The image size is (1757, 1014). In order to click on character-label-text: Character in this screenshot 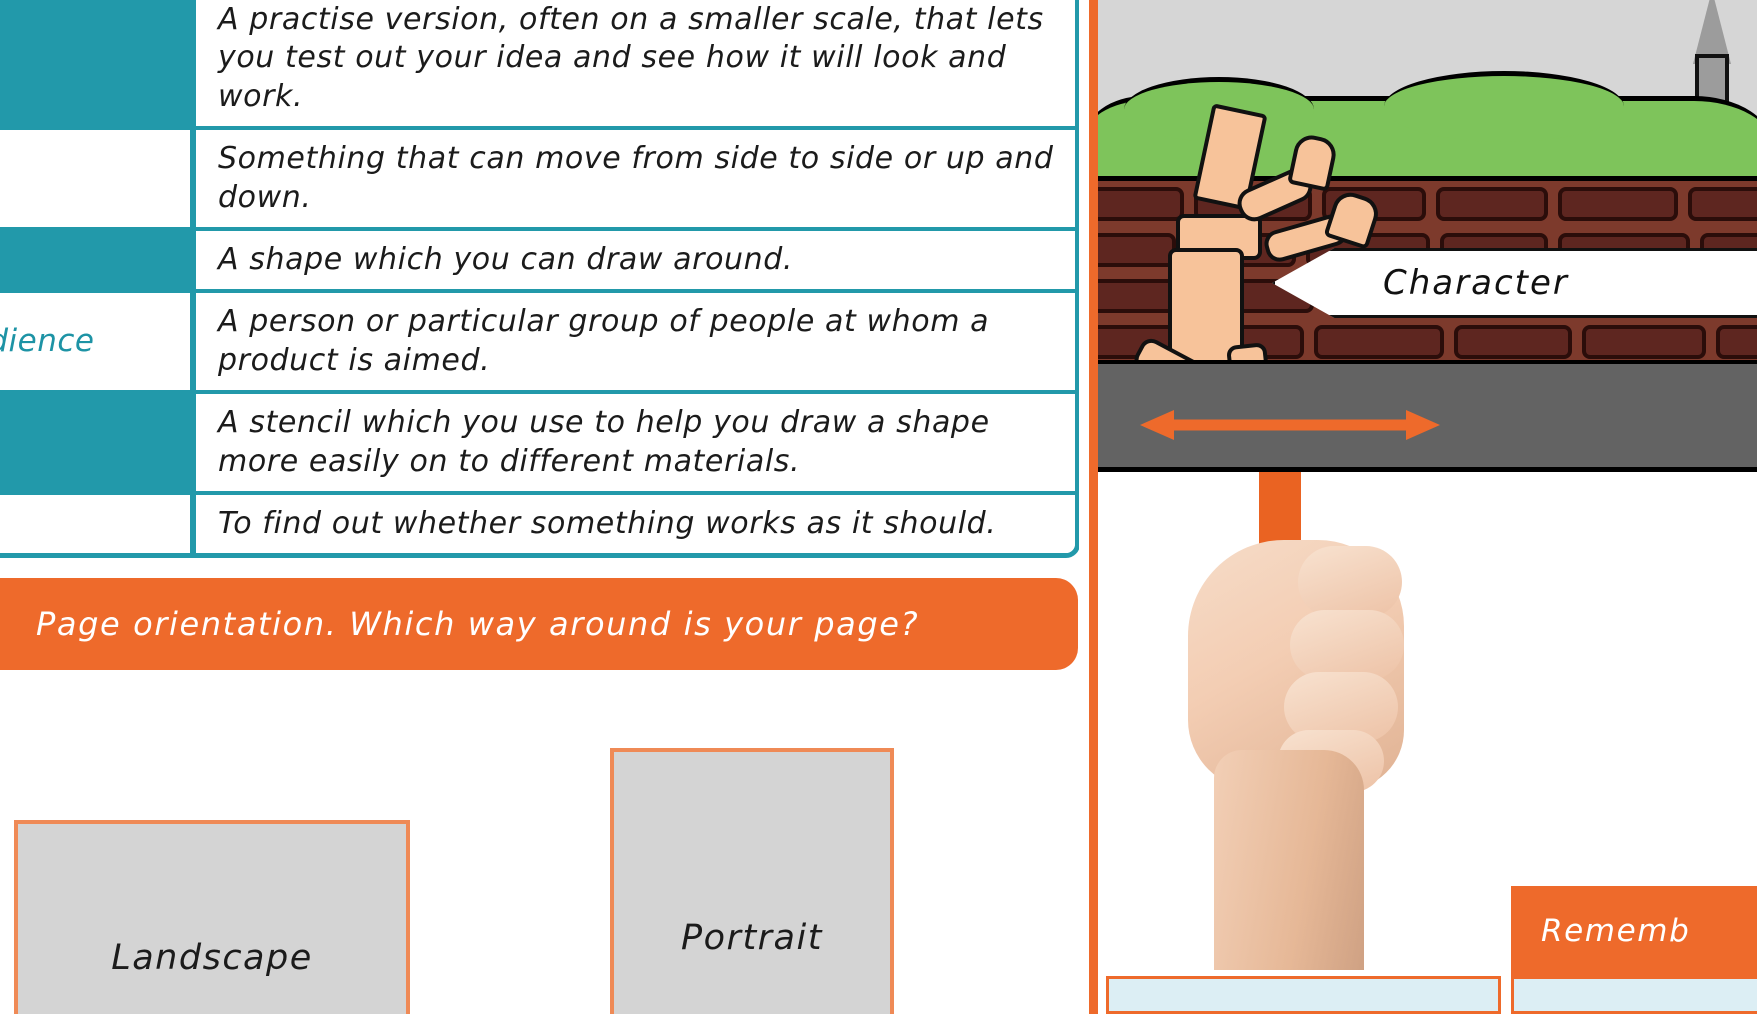, I will do `click(1476, 283)`.